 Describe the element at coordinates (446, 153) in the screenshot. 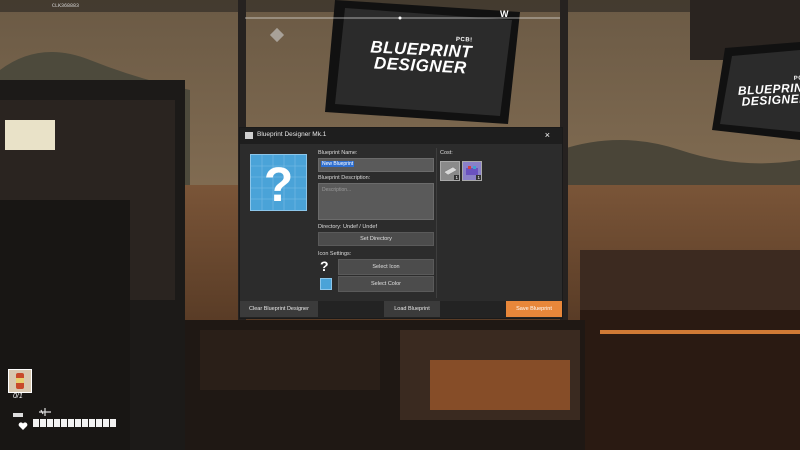

I see `cost-label: Cost:` at that location.